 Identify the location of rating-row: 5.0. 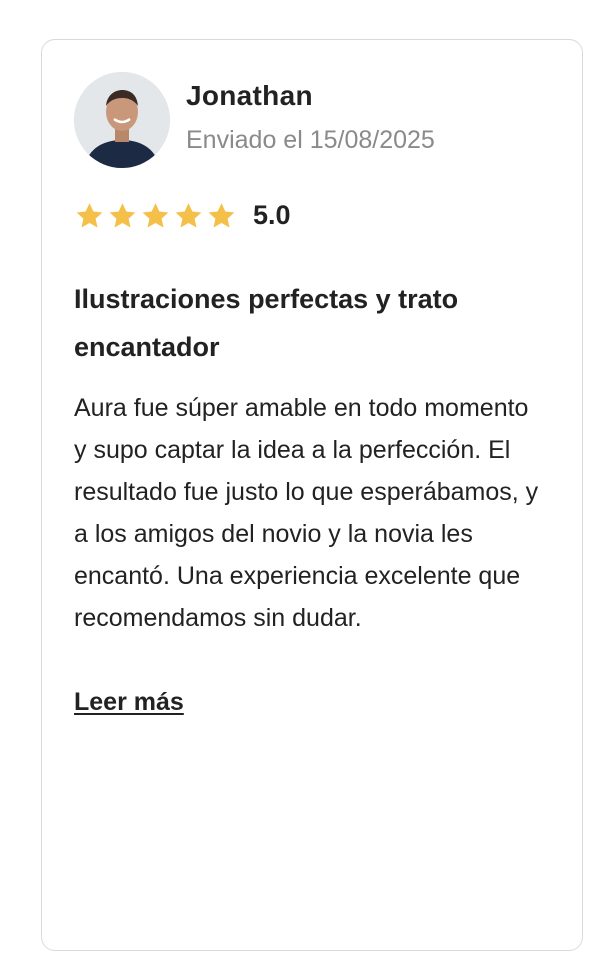
(182, 215).